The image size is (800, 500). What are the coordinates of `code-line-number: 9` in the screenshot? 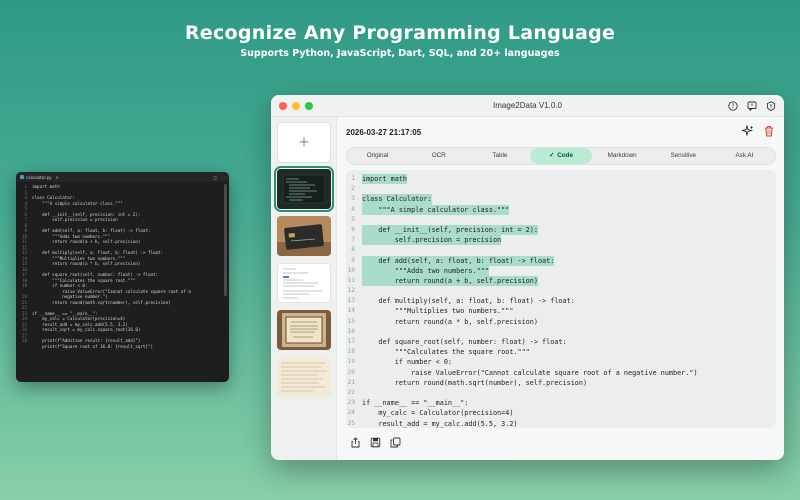 It's located at (353, 260).